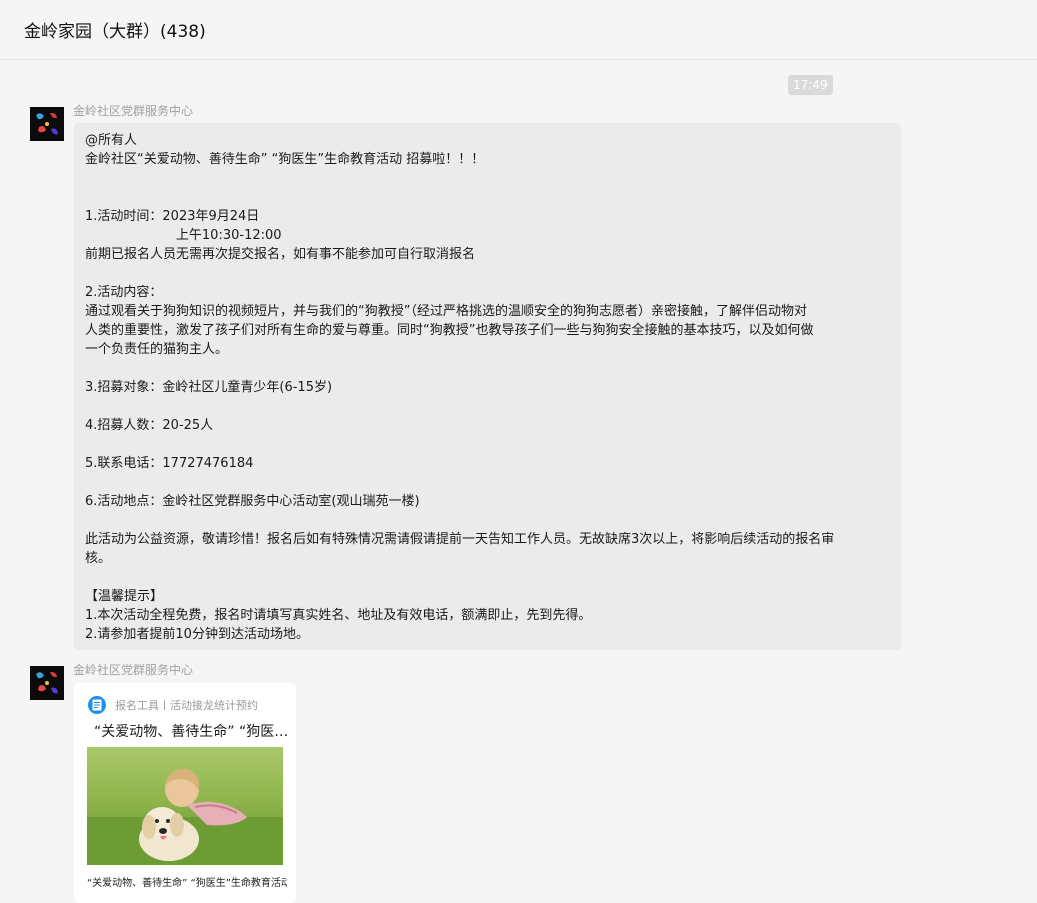 The width and height of the screenshot is (1037, 903). I want to click on message-line: 上午10:30-12:00, so click(183, 235).